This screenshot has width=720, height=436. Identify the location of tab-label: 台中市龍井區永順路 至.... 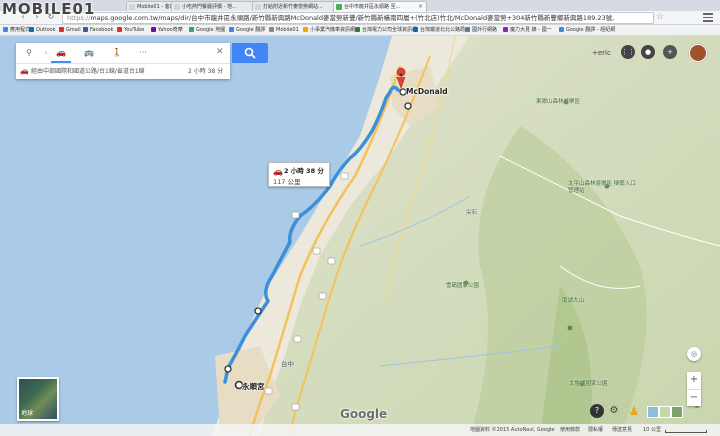
(372, 7).